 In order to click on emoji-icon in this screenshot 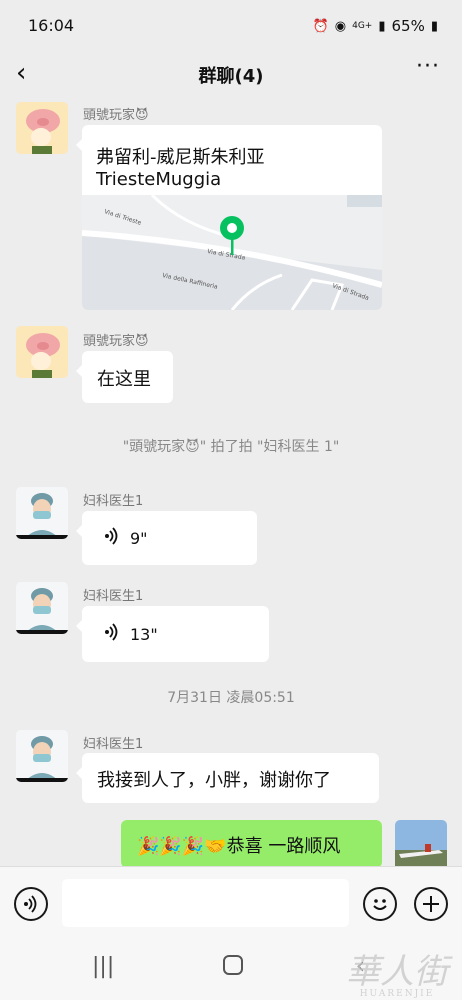, I will do `click(380, 904)`.